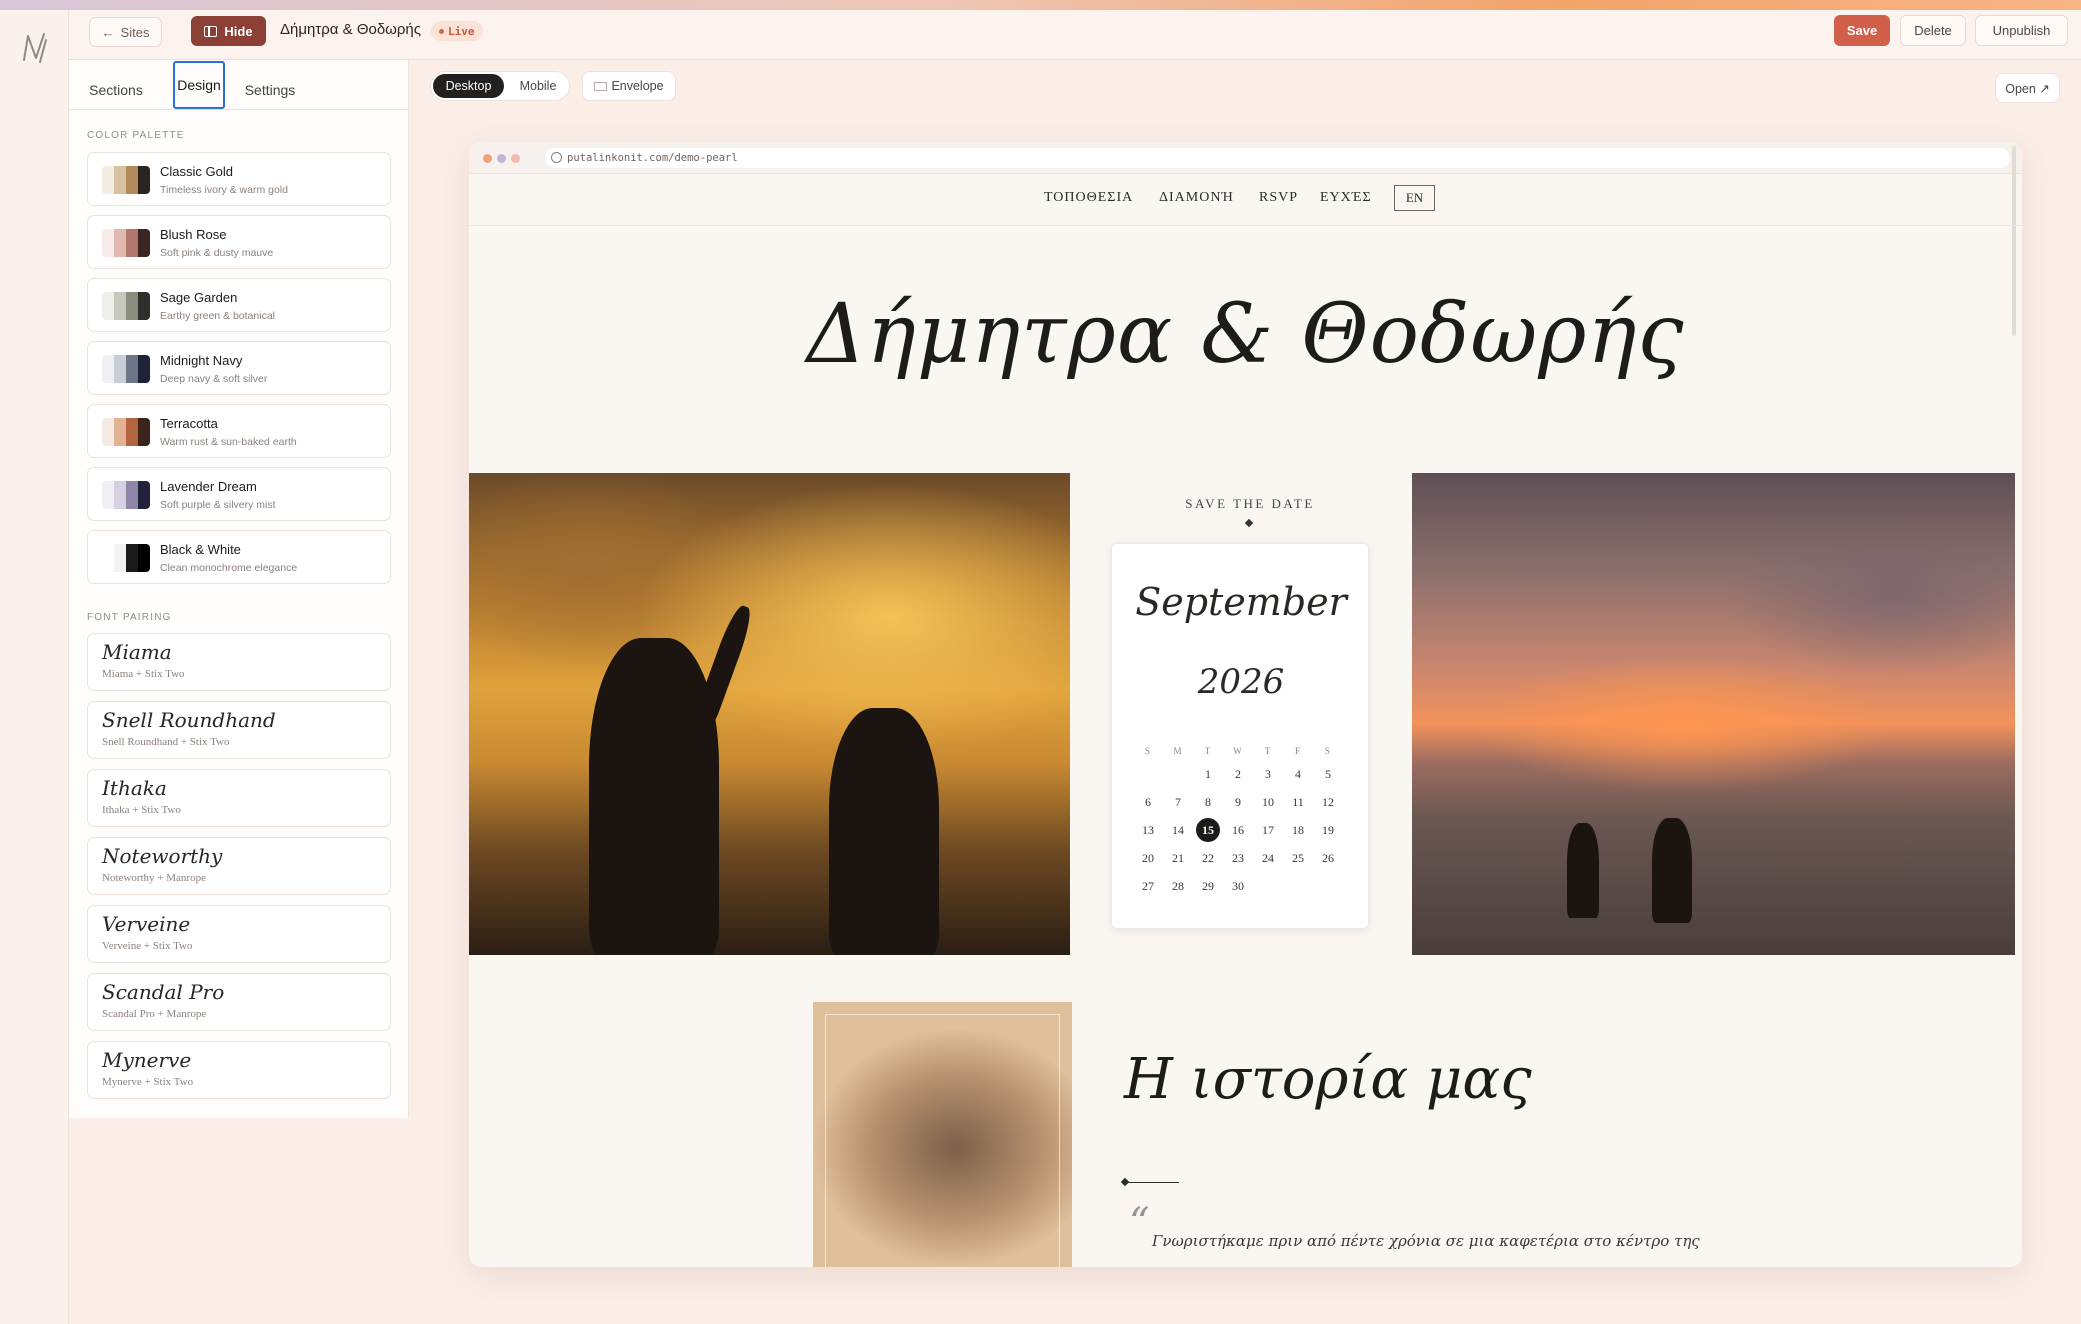 This screenshot has height=1324, width=2081. I want to click on calendar-day: 26, so click(1328, 857).